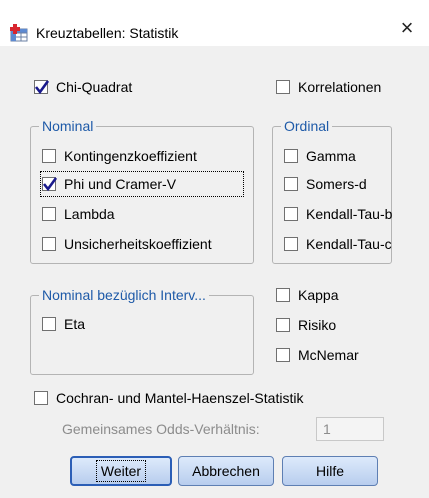 This screenshot has width=429, height=498. What do you see at coordinates (291, 156) in the screenshot?
I see `gamma-checkbox` at bounding box center [291, 156].